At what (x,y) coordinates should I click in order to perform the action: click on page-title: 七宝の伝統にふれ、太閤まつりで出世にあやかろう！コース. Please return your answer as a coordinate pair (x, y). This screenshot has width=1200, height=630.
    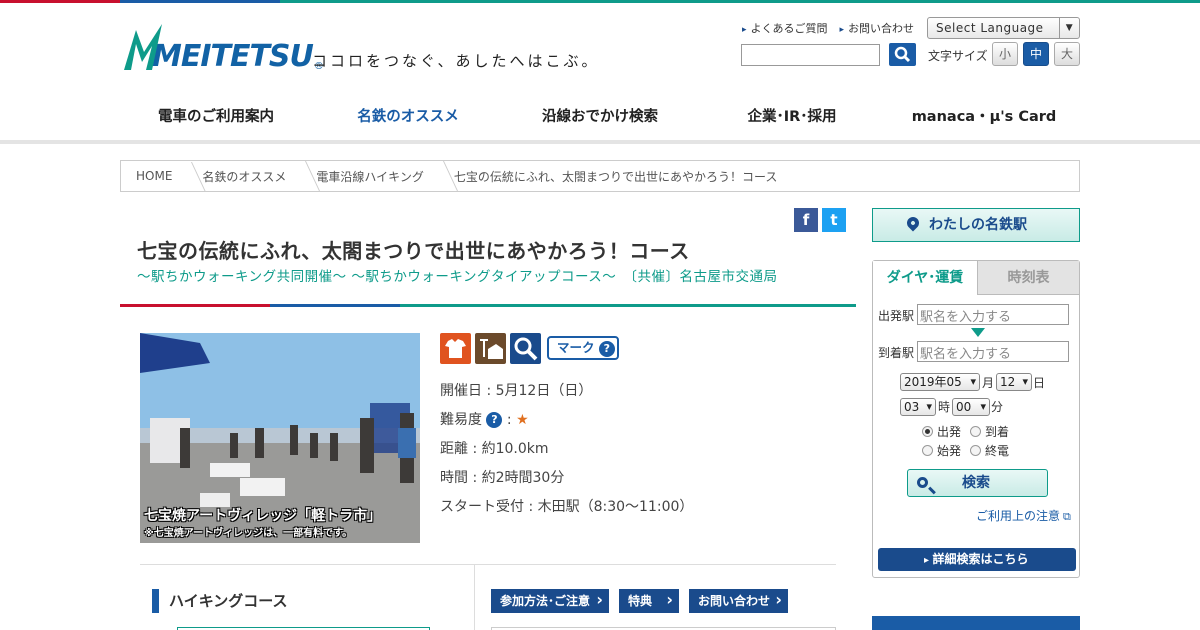
    Looking at the image, I should click on (413, 251).